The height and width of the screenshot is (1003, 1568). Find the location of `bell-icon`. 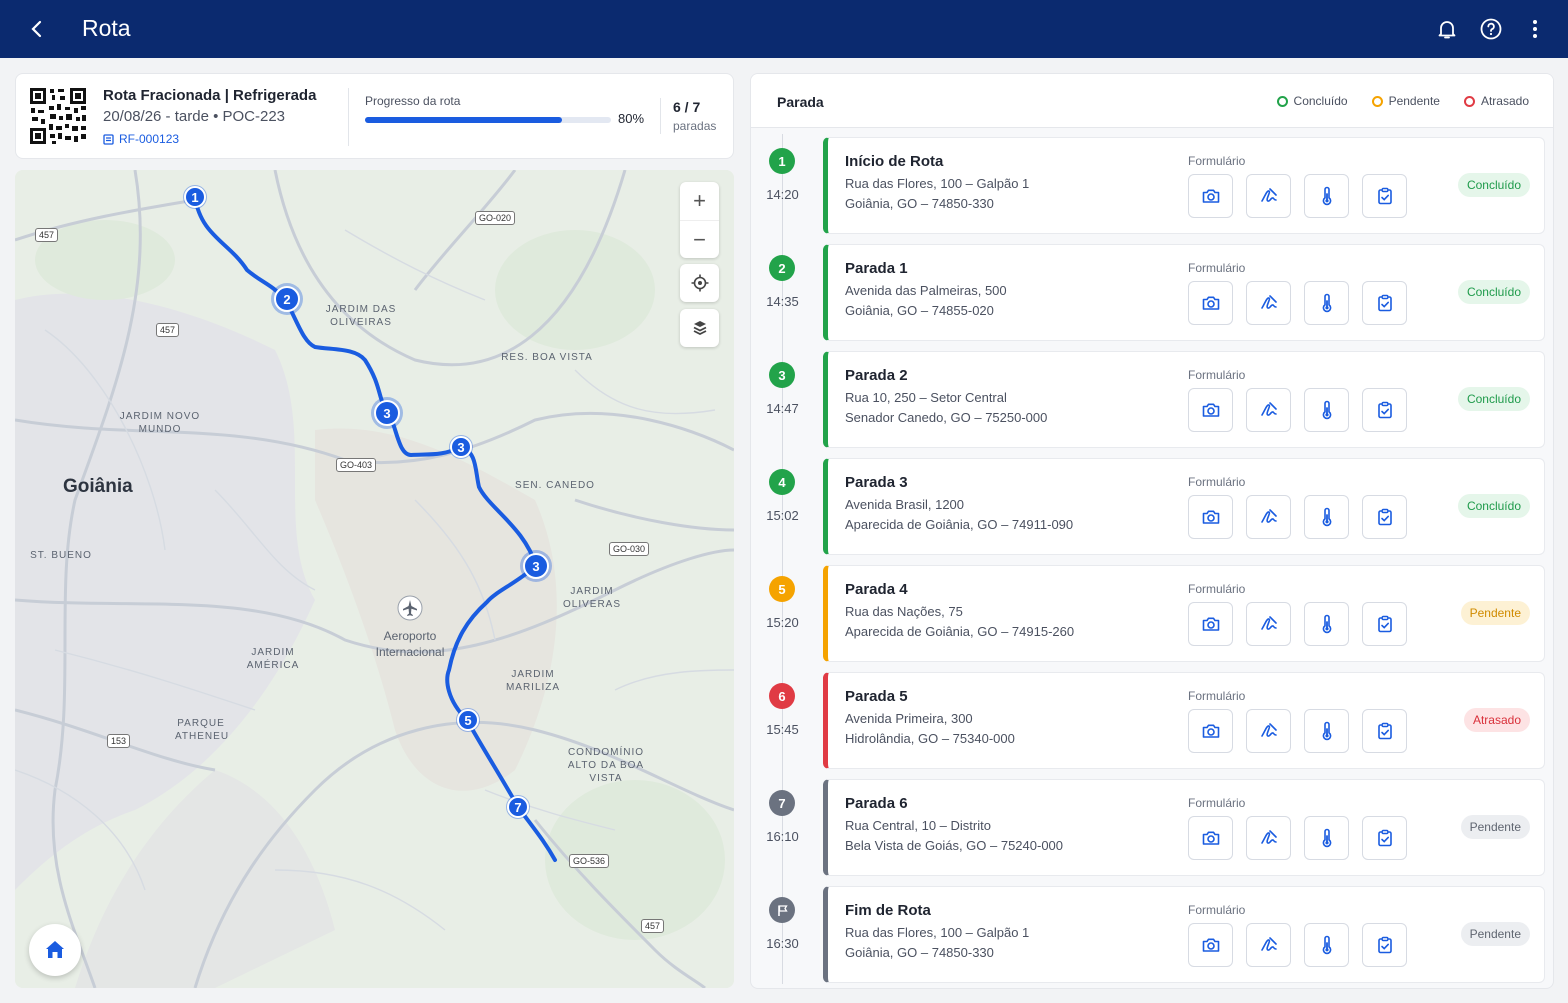

bell-icon is located at coordinates (1447, 30).